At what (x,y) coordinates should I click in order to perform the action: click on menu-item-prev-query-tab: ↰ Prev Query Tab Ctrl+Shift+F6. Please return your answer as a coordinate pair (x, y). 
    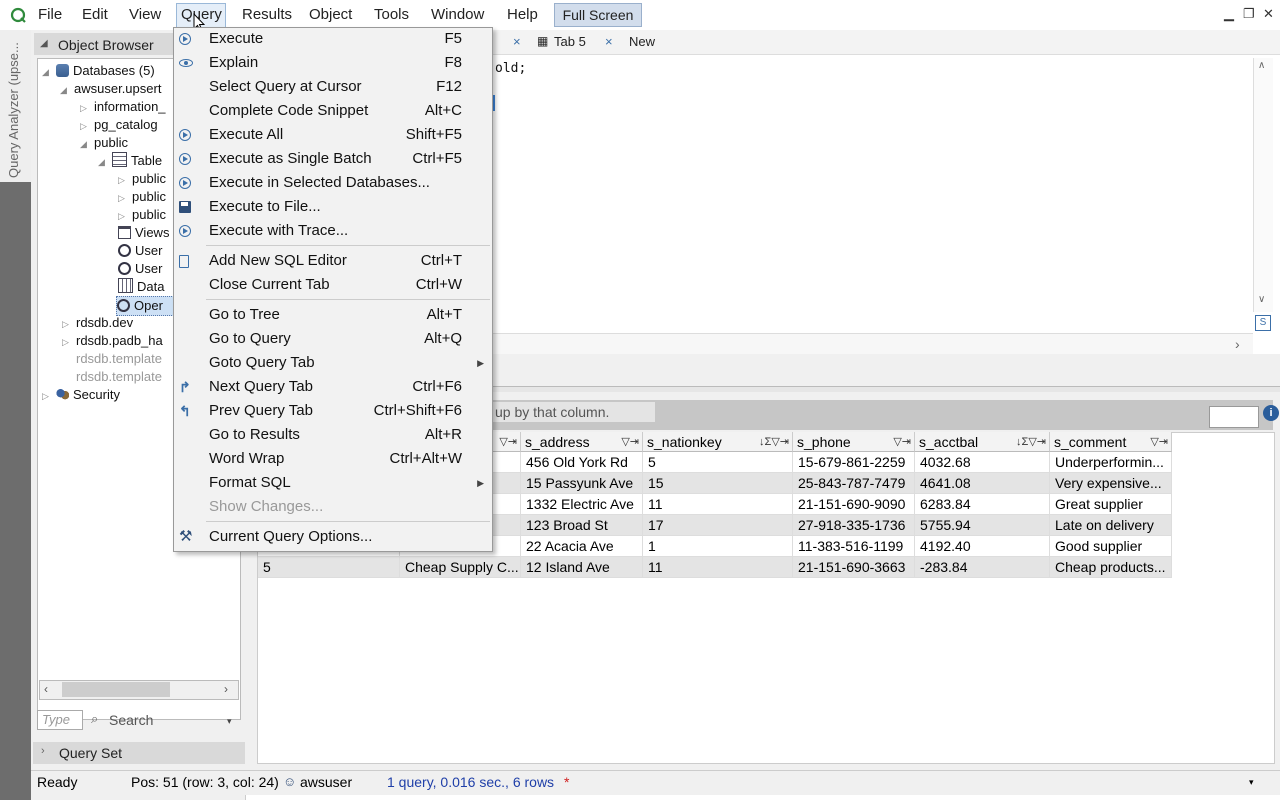
    Looking at the image, I should click on (333, 412).